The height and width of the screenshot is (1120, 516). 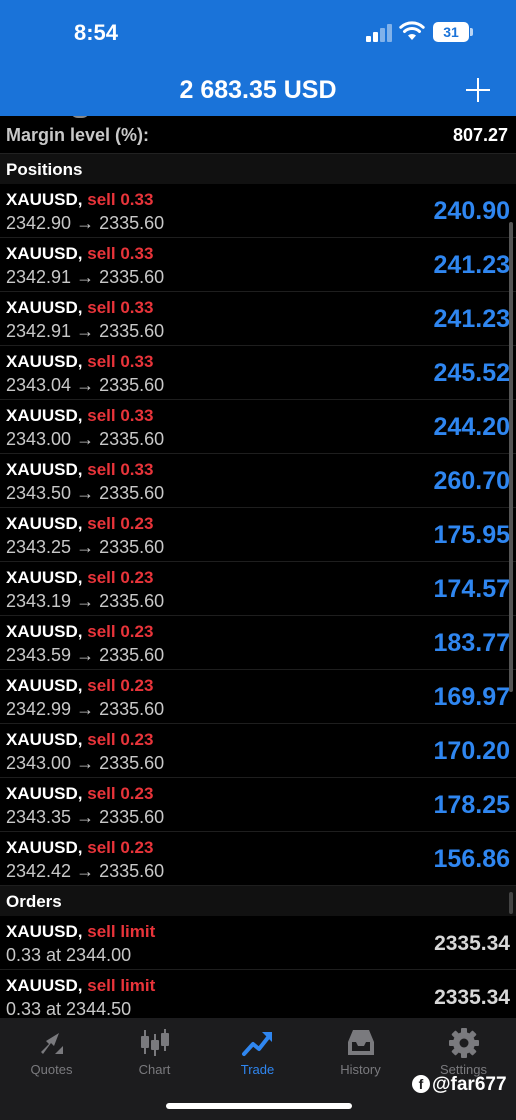 I want to click on tab-chart-label: Chart, so click(x=154, y=1069).